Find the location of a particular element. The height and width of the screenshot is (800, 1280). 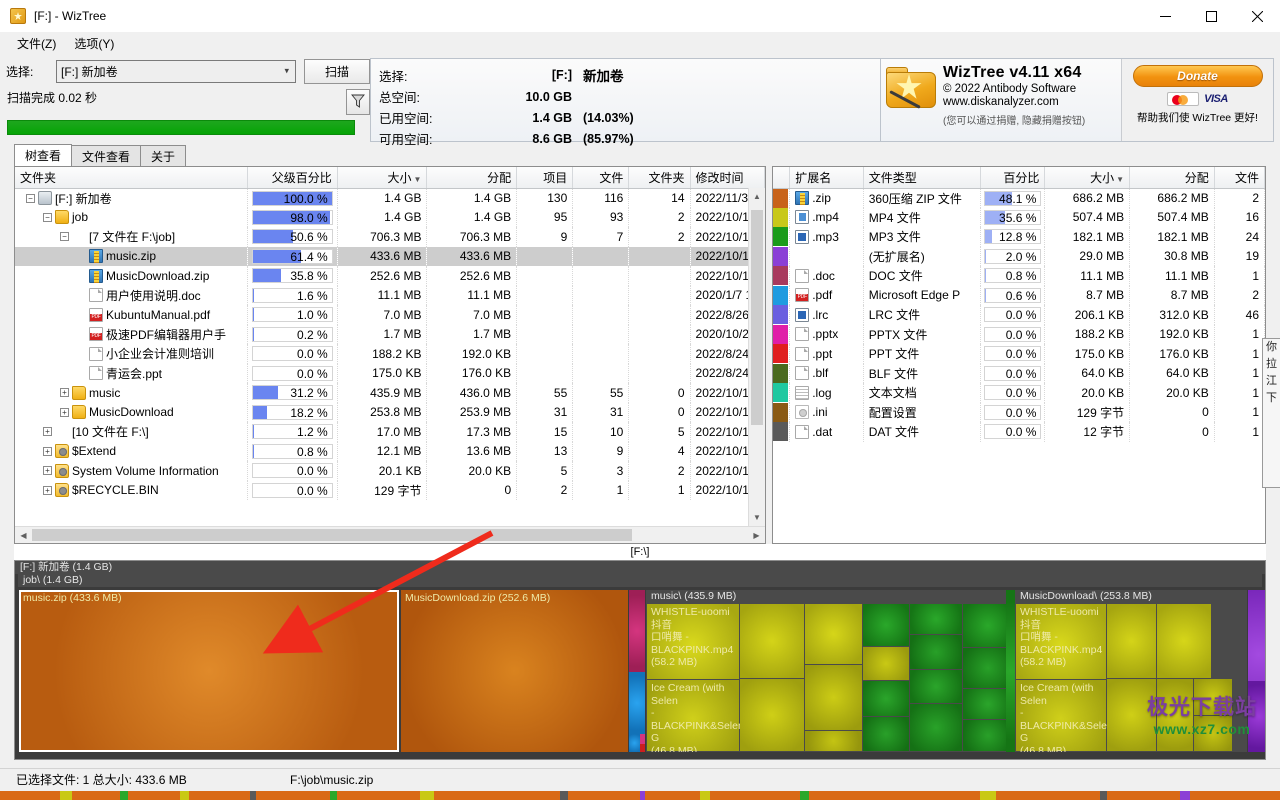

scroll-up-icon: ▲ is located at coordinates (757, 196).